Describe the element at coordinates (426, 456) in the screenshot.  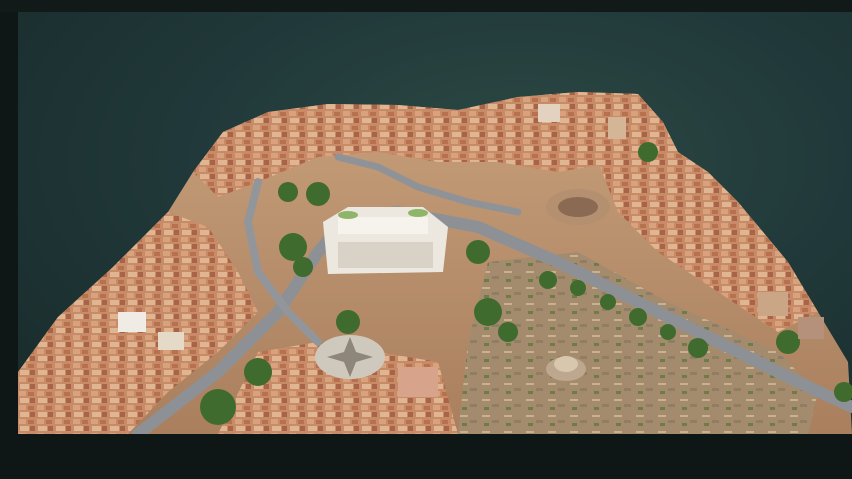
I see `bottom-letterbox` at that location.